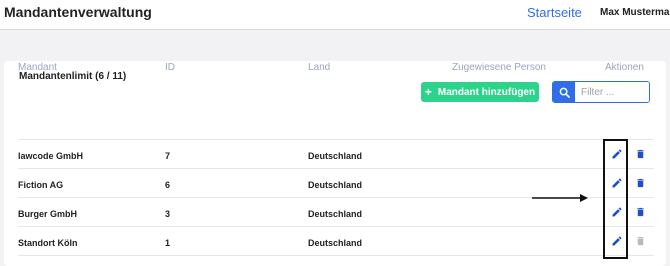 Image resolution: width=670 pixels, height=266 pixels. What do you see at coordinates (428, 92) in the screenshot?
I see `plus-icon: +` at bounding box center [428, 92].